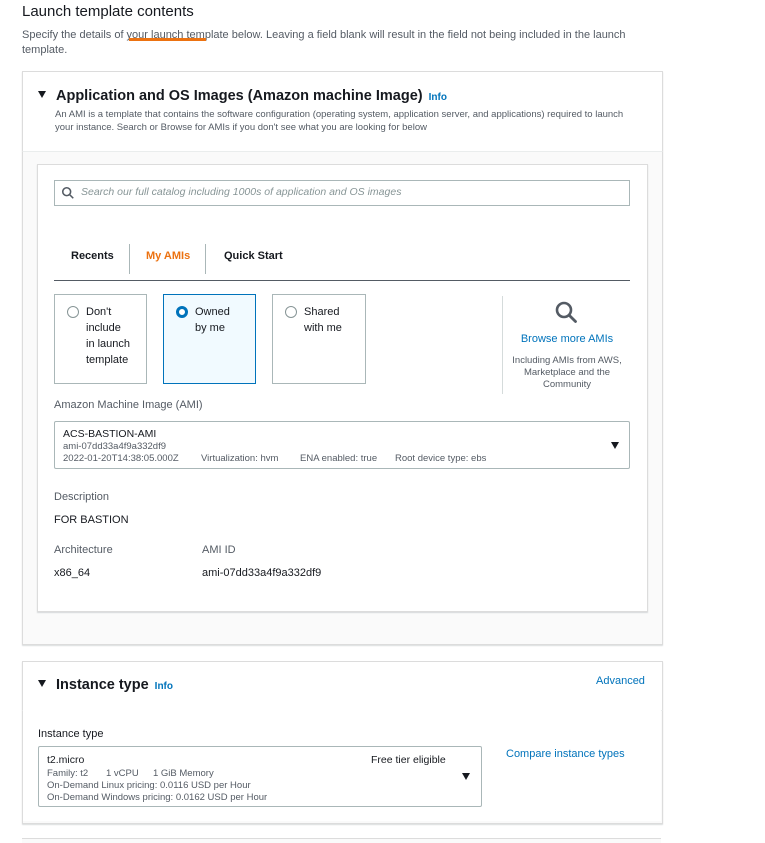  Describe the element at coordinates (67, 192) in the screenshot. I see `search-icon` at that location.